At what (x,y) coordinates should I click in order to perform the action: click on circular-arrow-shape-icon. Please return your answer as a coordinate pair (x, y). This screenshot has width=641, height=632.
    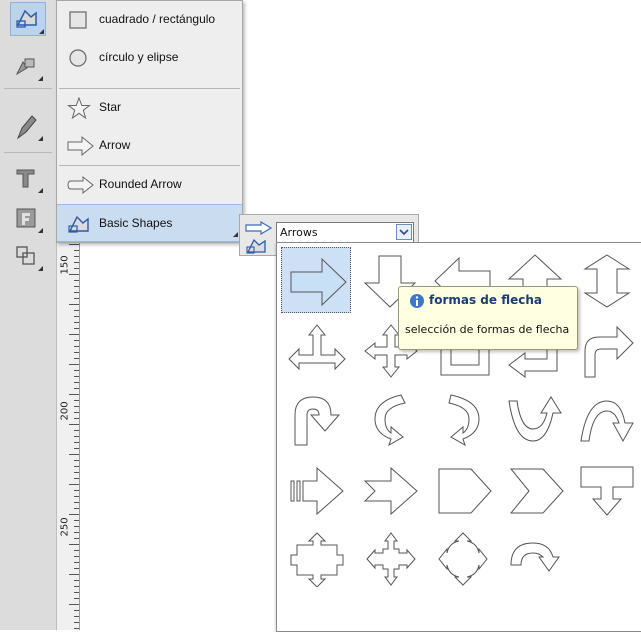
    Looking at the image, I should click on (390, 420).